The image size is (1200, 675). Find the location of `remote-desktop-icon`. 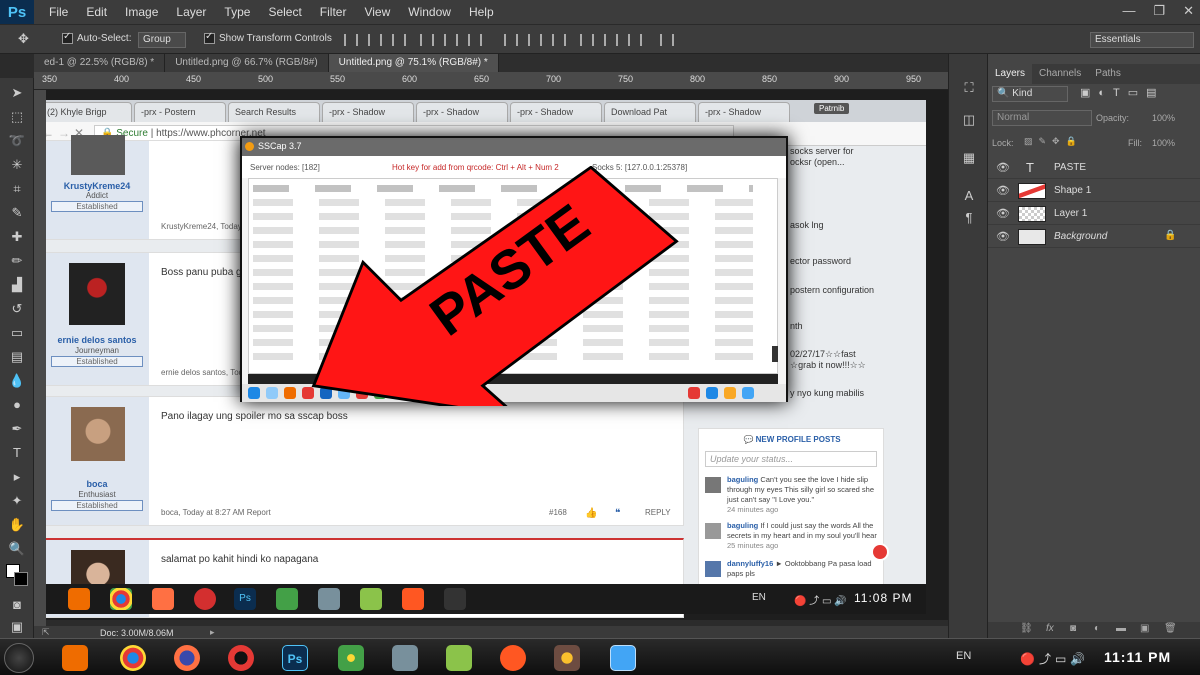

remote-desktop-icon is located at coordinates (623, 658).